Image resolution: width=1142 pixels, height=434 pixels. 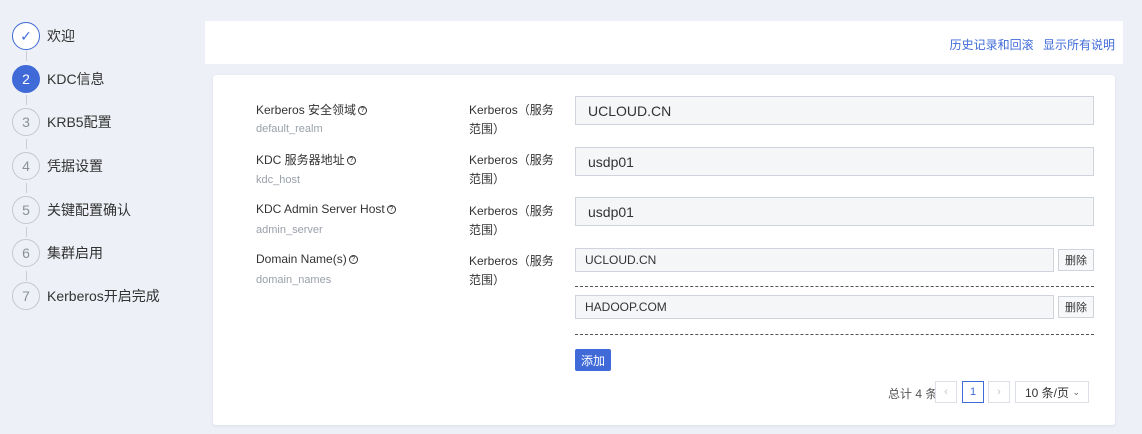 I want to click on step-kdc-info: 2 KDC信息, so click(x=58, y=79).